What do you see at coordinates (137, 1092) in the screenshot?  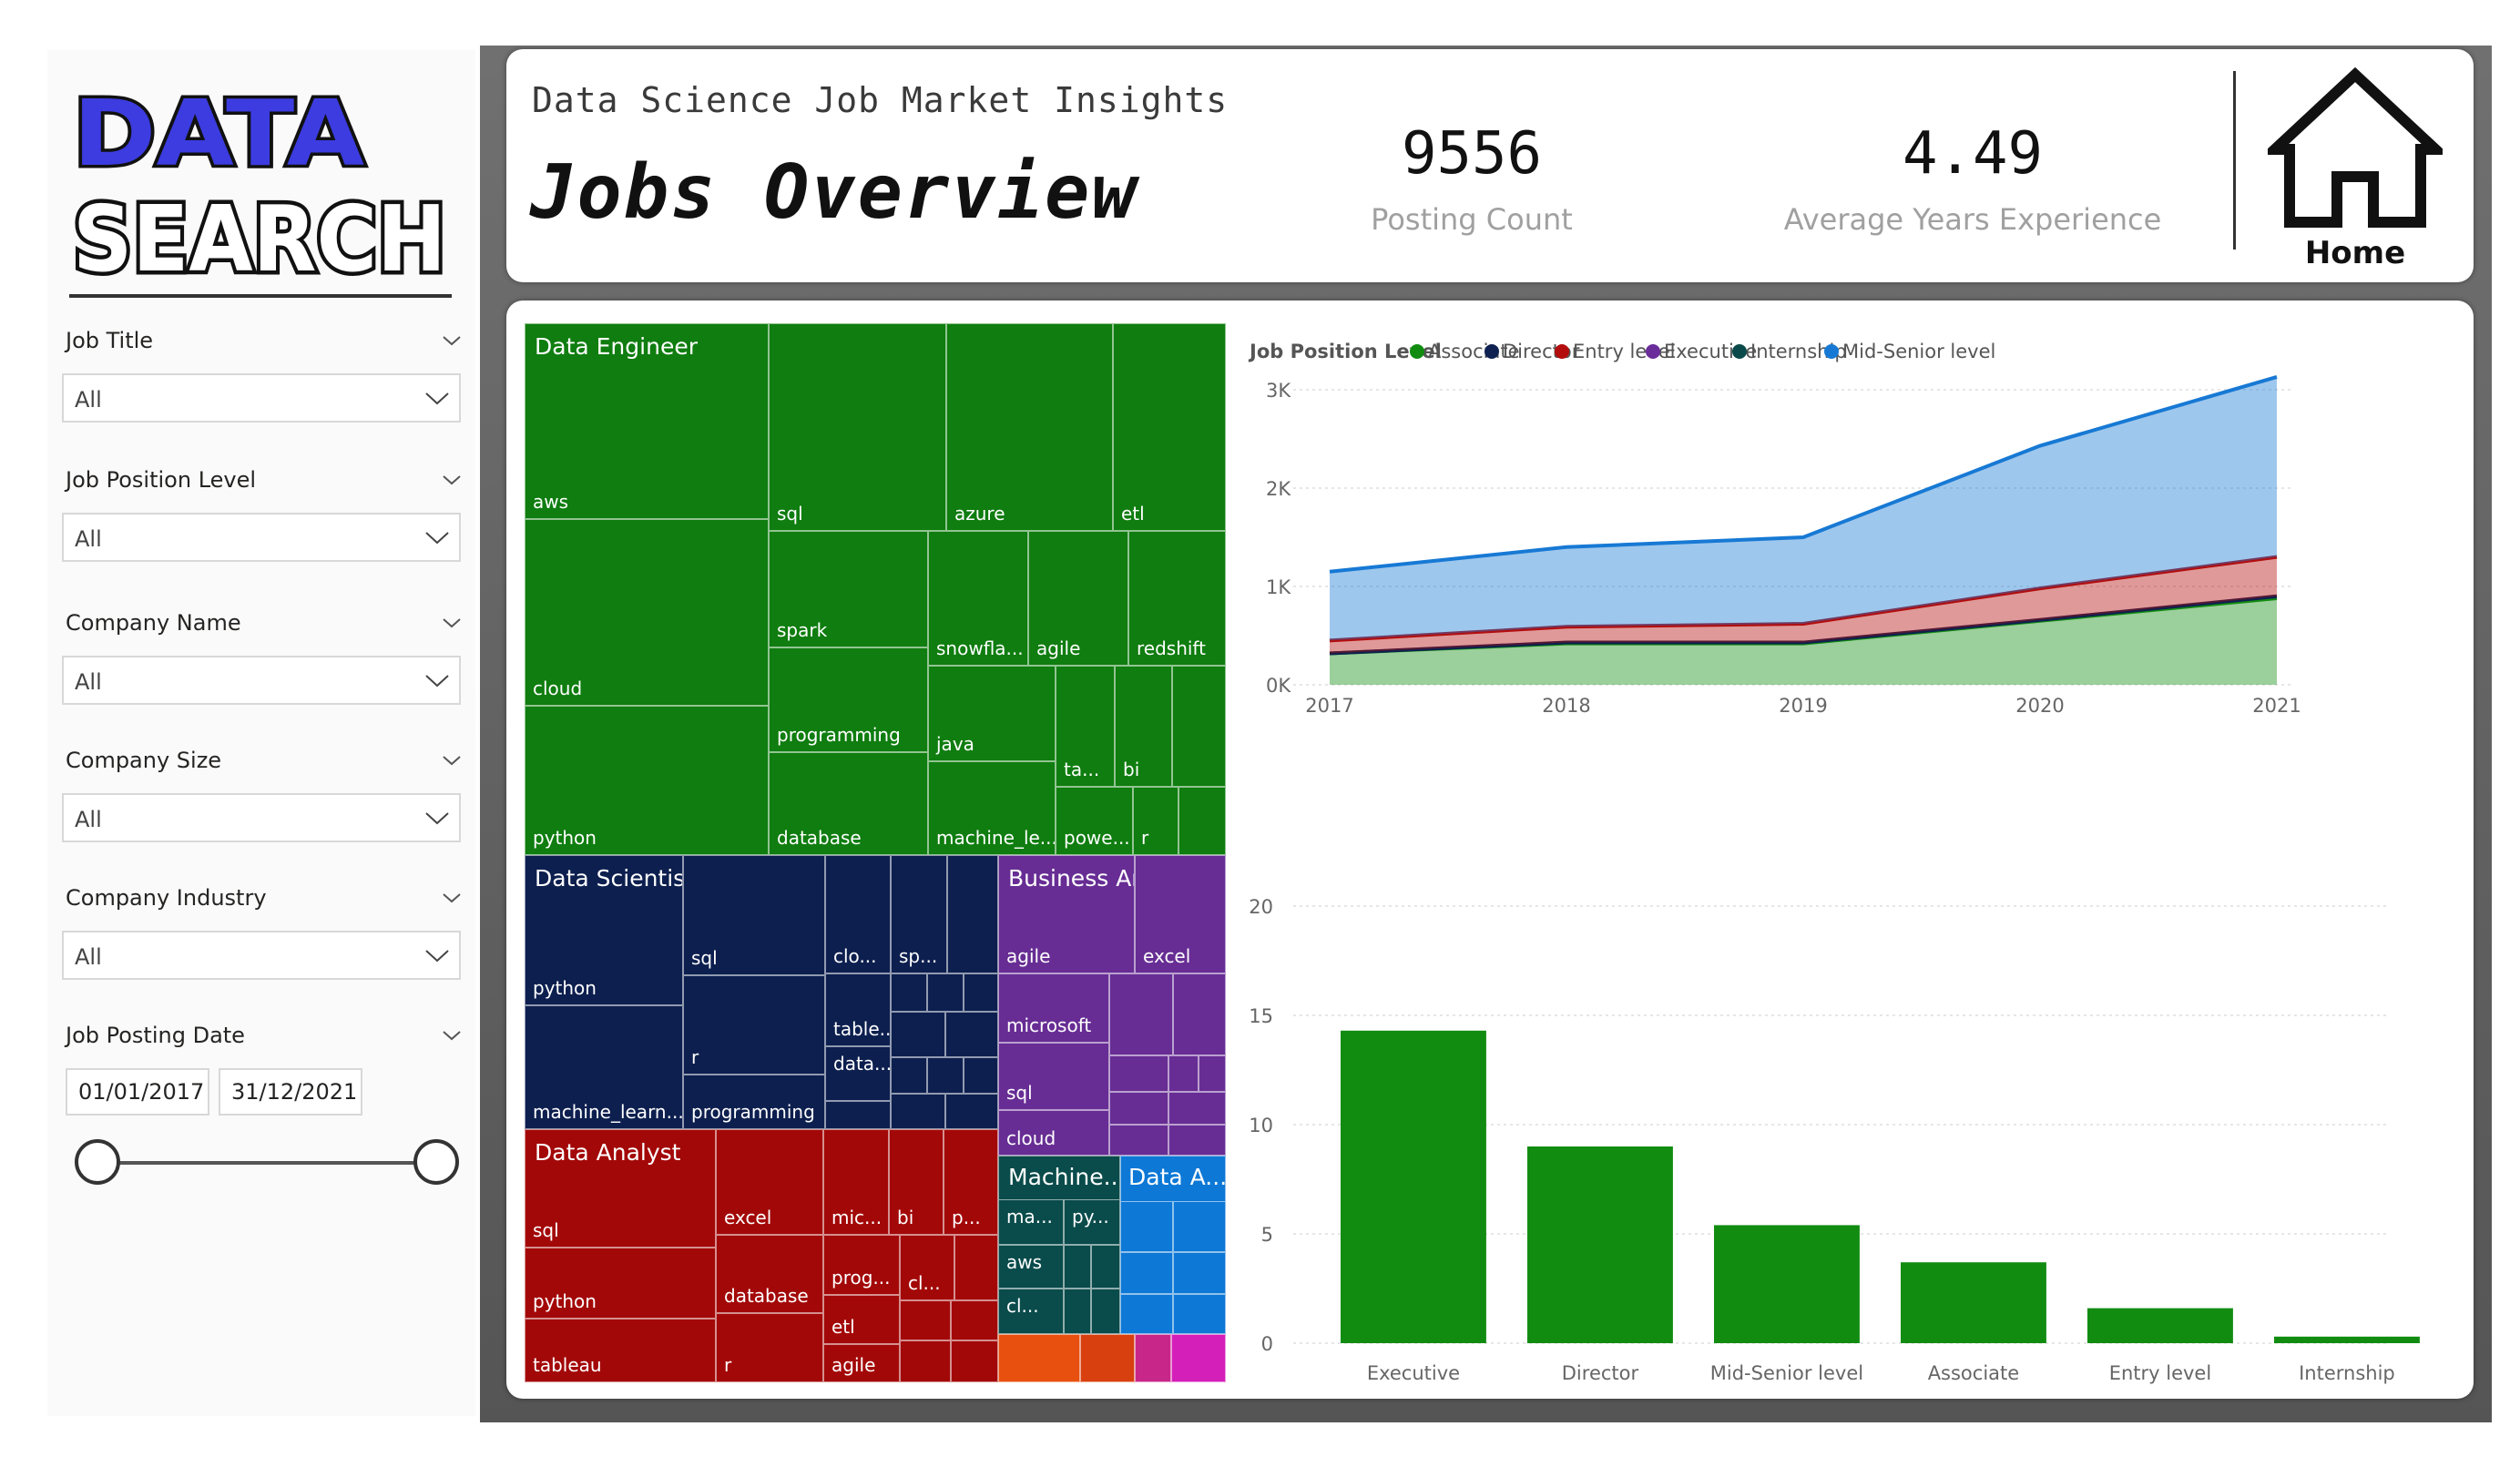 I see `start-date-input: 01/01/2017` at bounding box center [137, 1092].